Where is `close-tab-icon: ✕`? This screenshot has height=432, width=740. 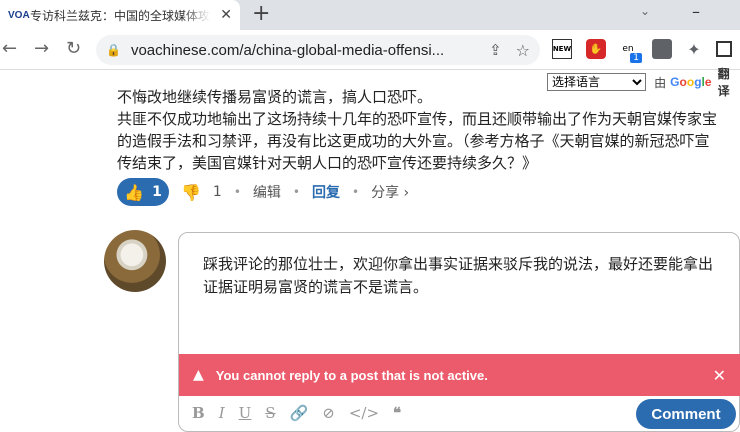 close-tab-icon: ✕ is located at coordinates (226, 15).